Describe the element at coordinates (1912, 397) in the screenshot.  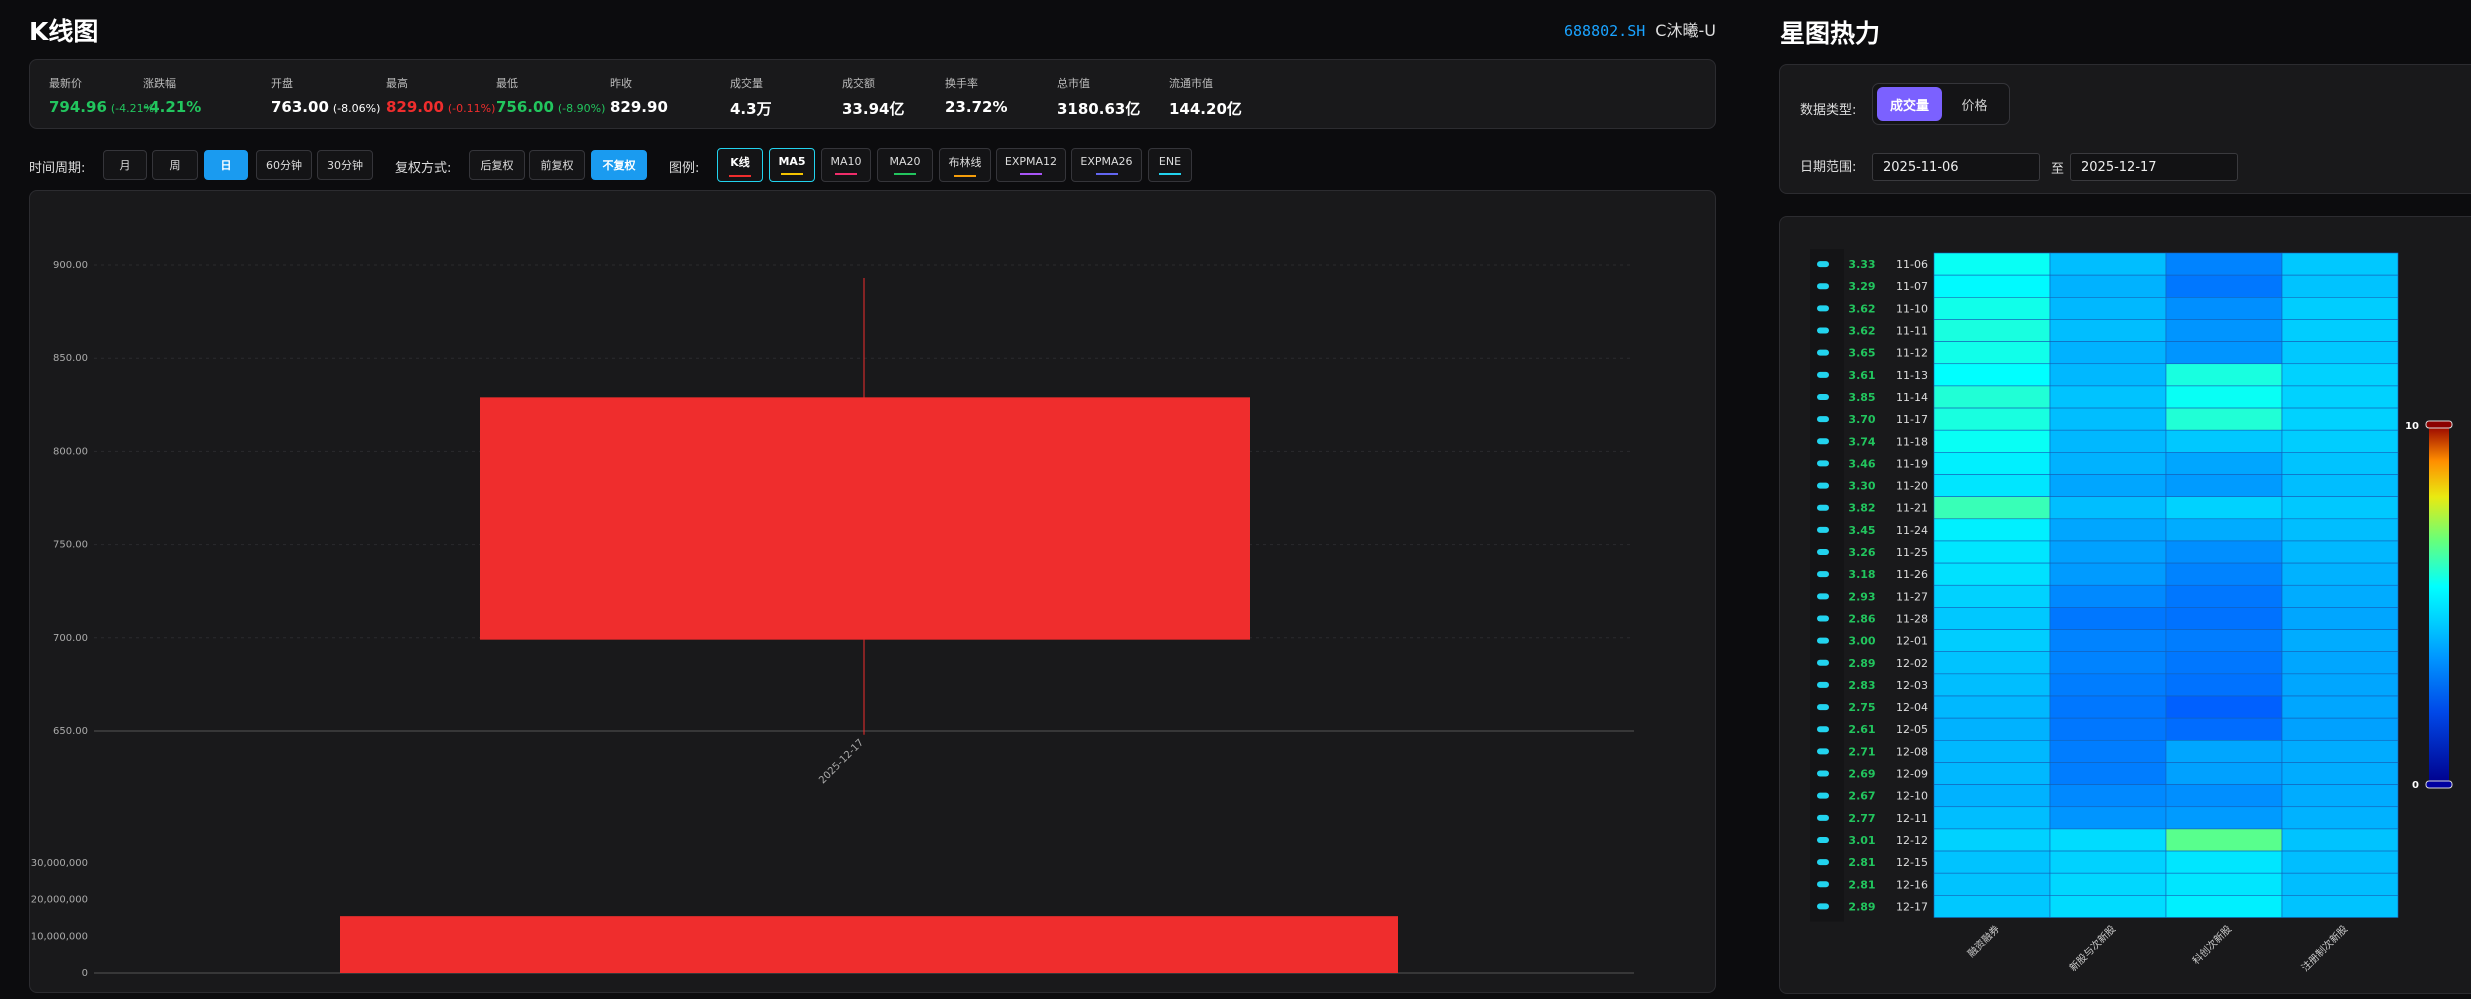
I see `row-date: 11-14` at that location.